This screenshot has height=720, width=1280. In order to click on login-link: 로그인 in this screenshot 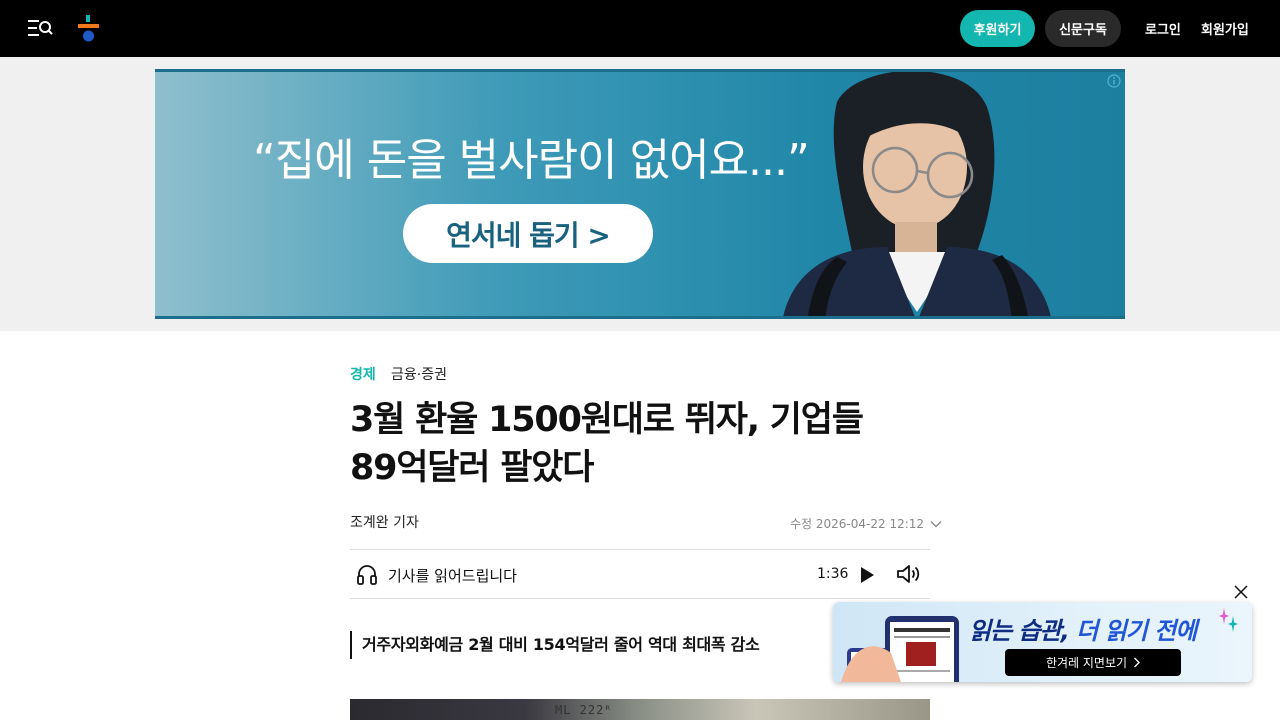, I will do `click(1163, 28)`.